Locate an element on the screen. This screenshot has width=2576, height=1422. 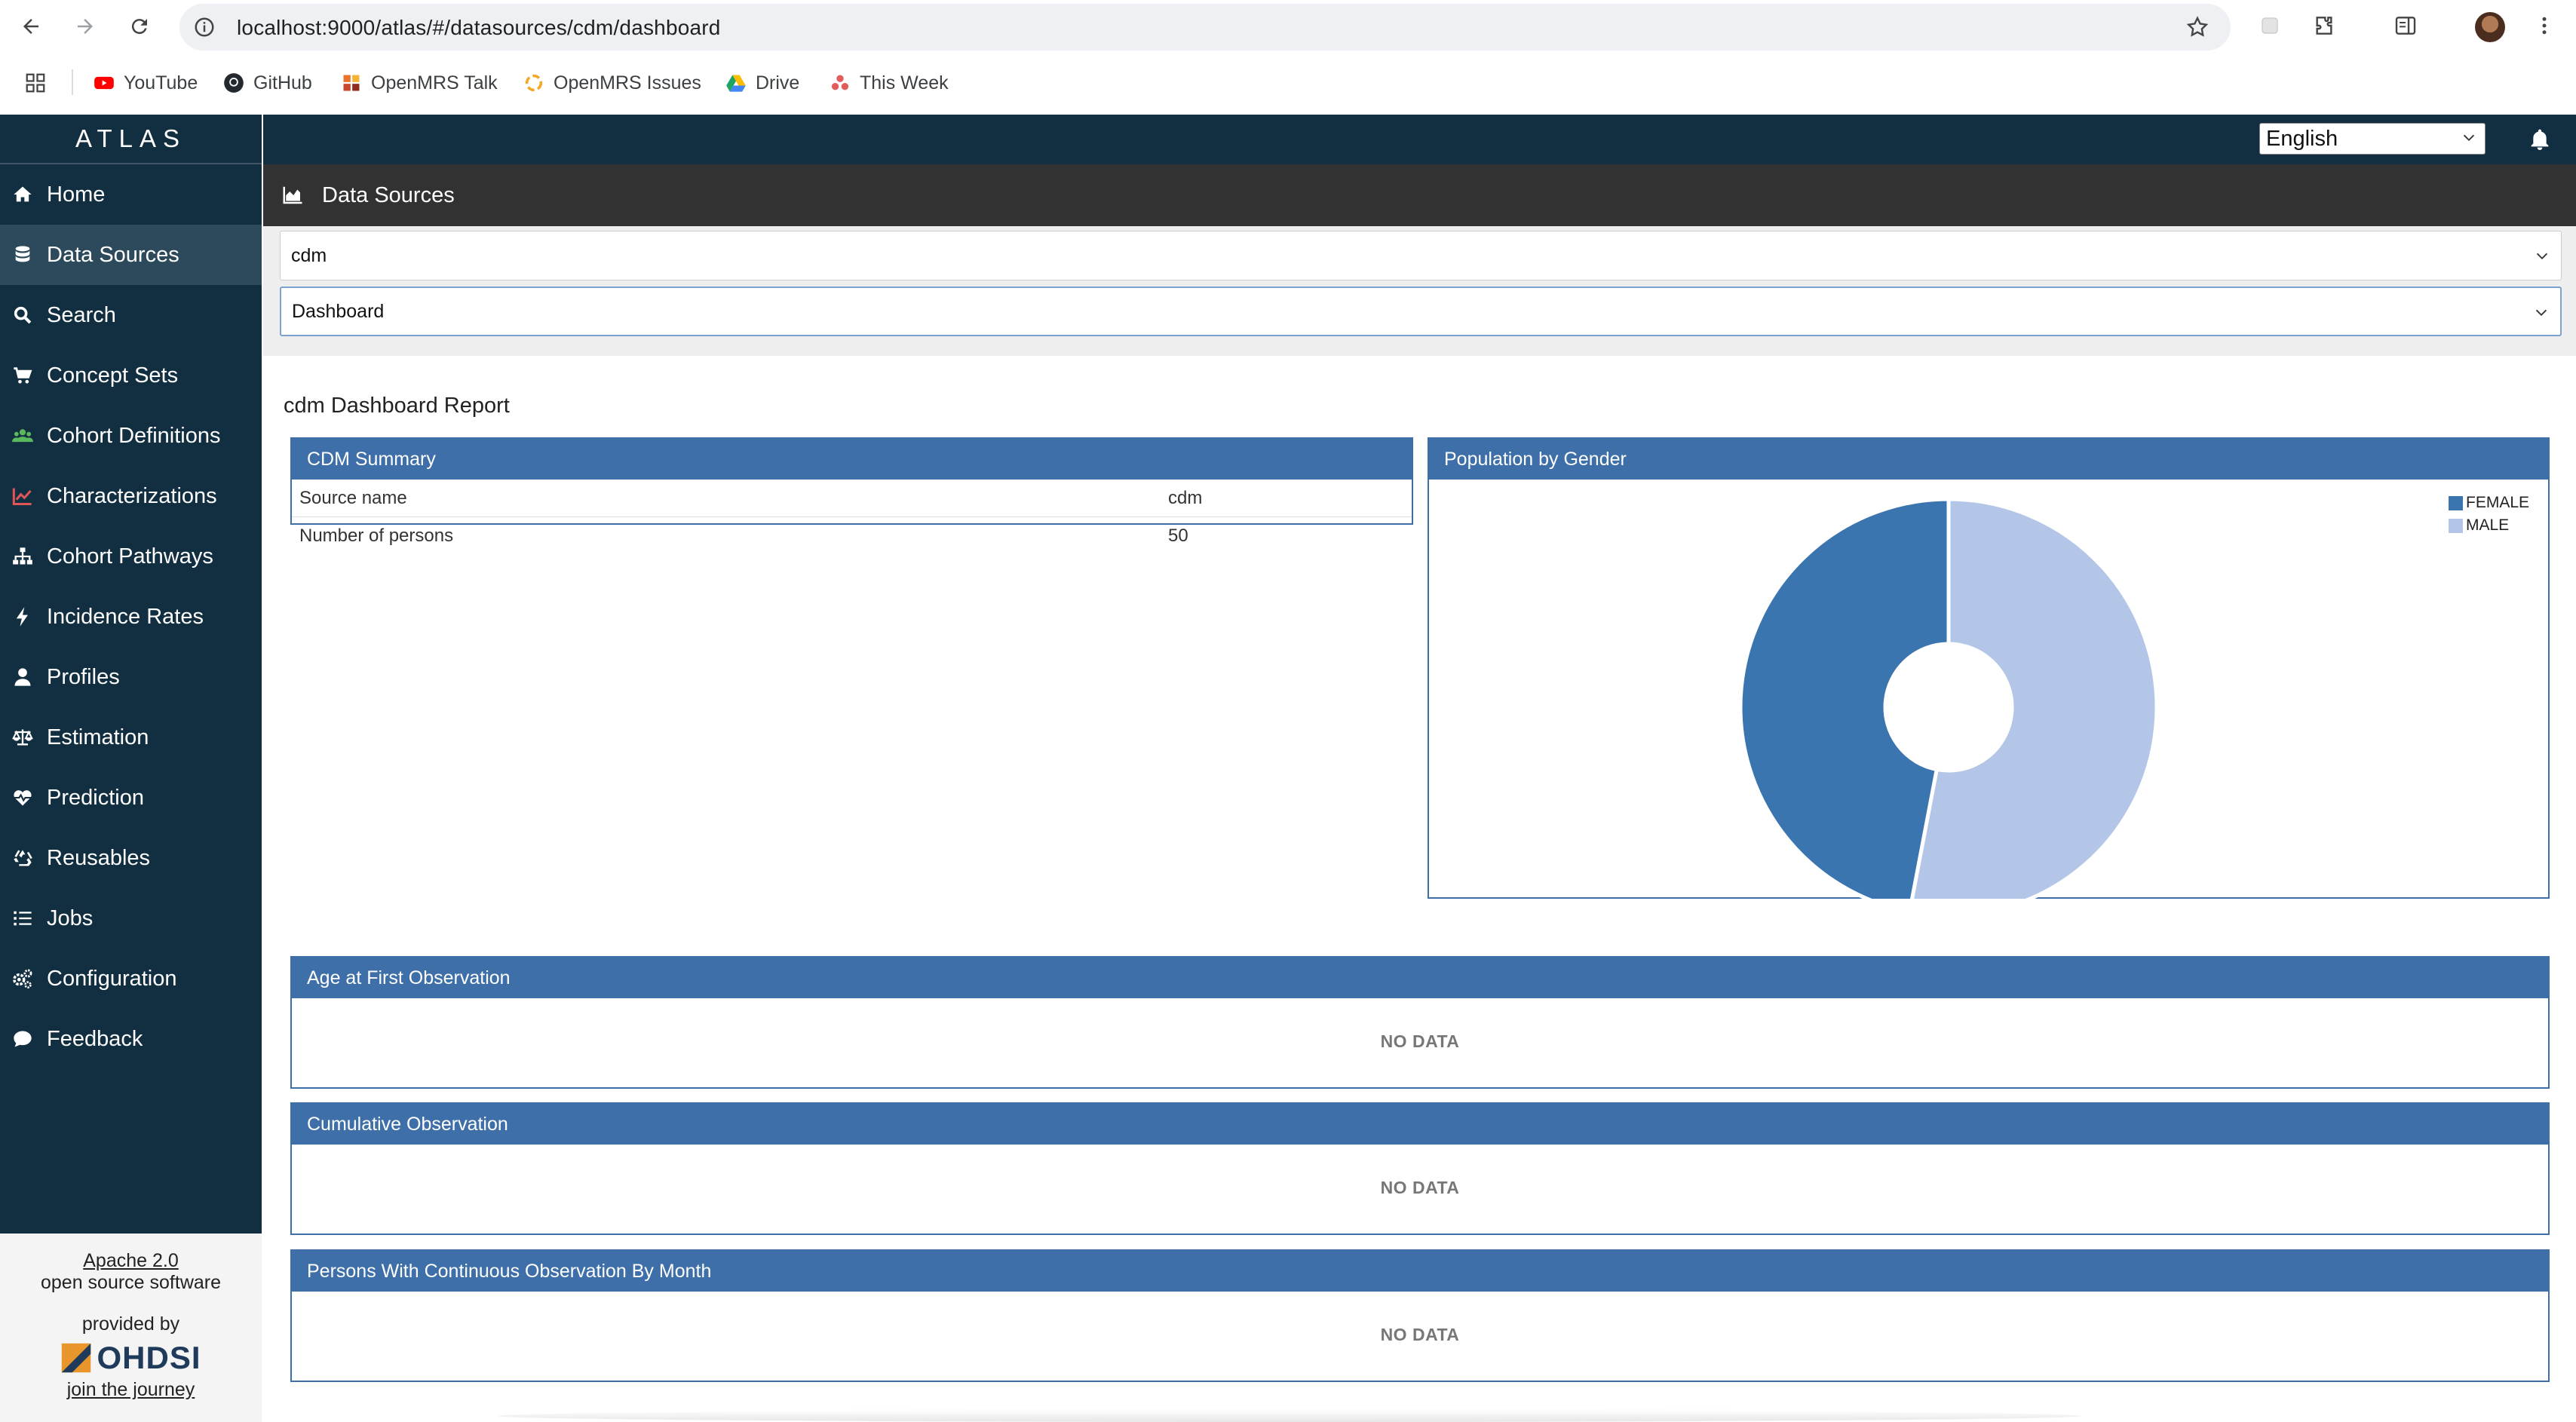
cogs-icon is located at coordinates (22, 978).